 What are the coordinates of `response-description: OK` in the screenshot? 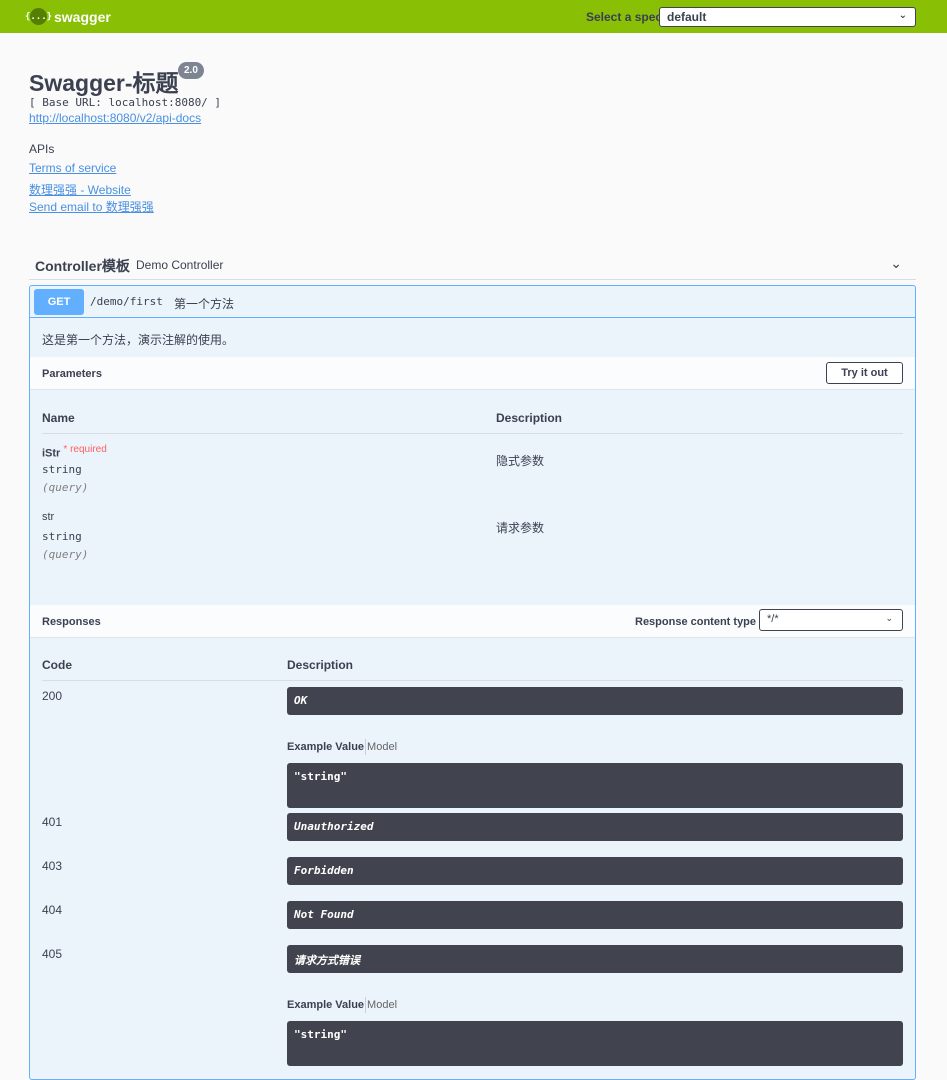 It's located at (595, 701).